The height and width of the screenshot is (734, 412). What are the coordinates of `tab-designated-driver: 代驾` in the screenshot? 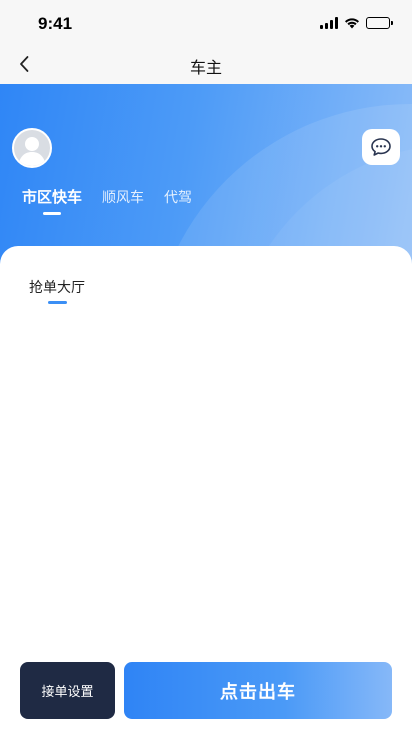 It's located at (178, 197).